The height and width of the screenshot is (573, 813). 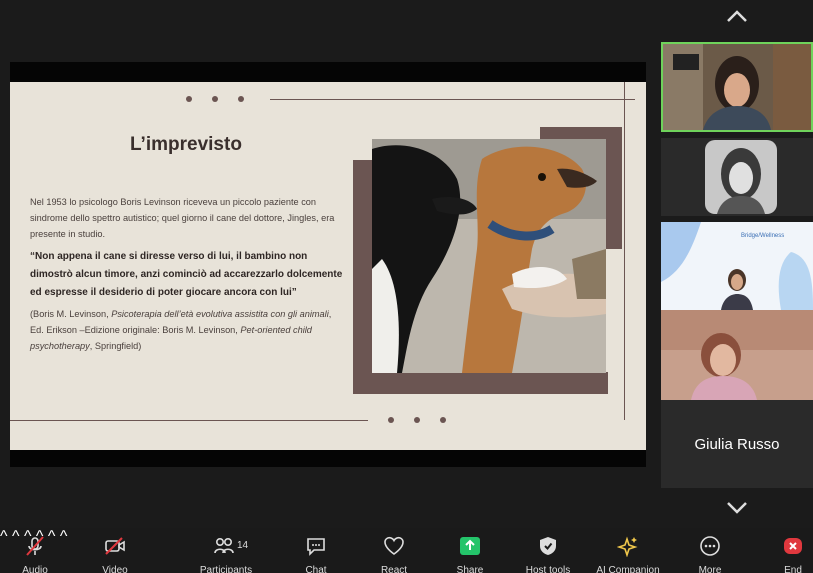 I want to click on video-button: Video, so click(x=115, y=550).